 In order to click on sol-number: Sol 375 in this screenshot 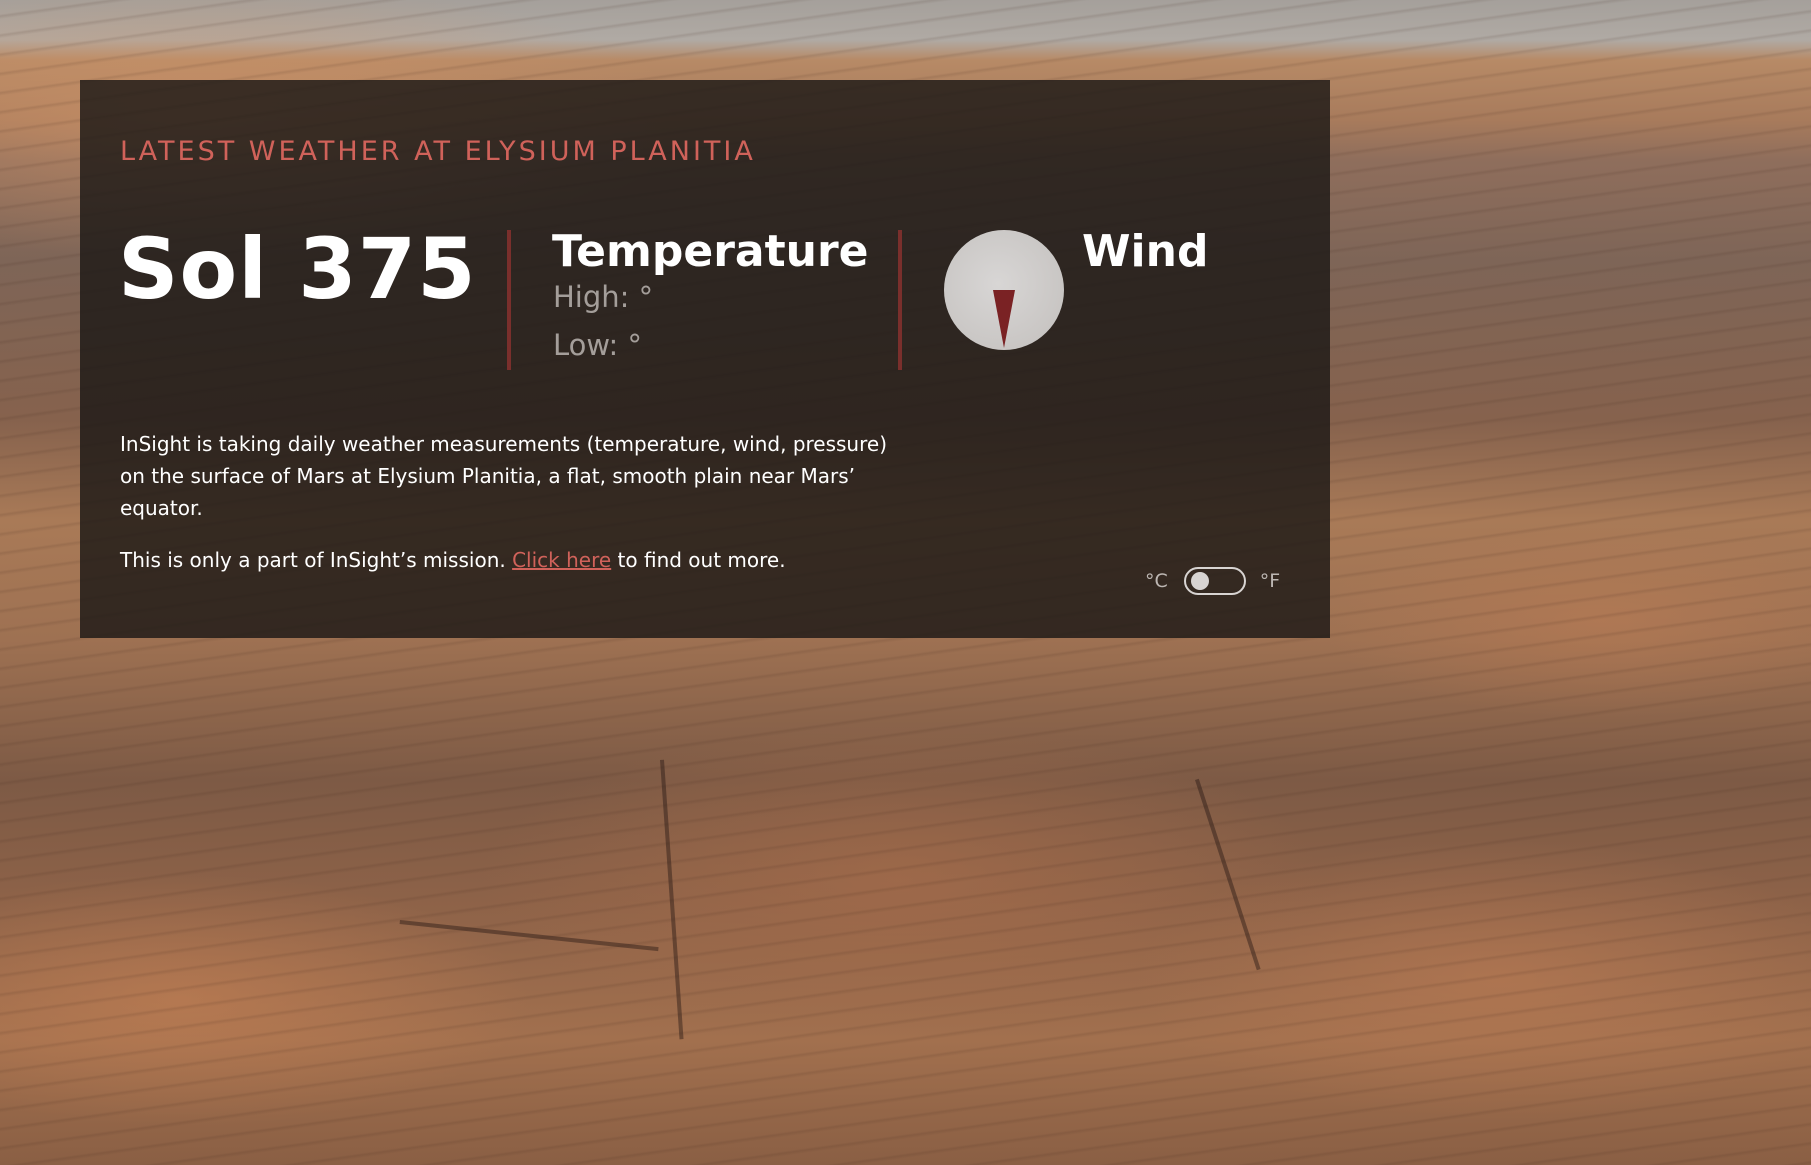, I will do `click(297, 269)`.